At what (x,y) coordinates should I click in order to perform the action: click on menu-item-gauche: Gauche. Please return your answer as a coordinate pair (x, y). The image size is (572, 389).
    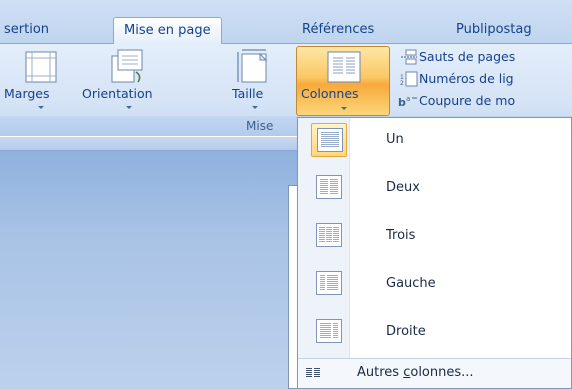
    Looking at the image, I should click on (434, 285).